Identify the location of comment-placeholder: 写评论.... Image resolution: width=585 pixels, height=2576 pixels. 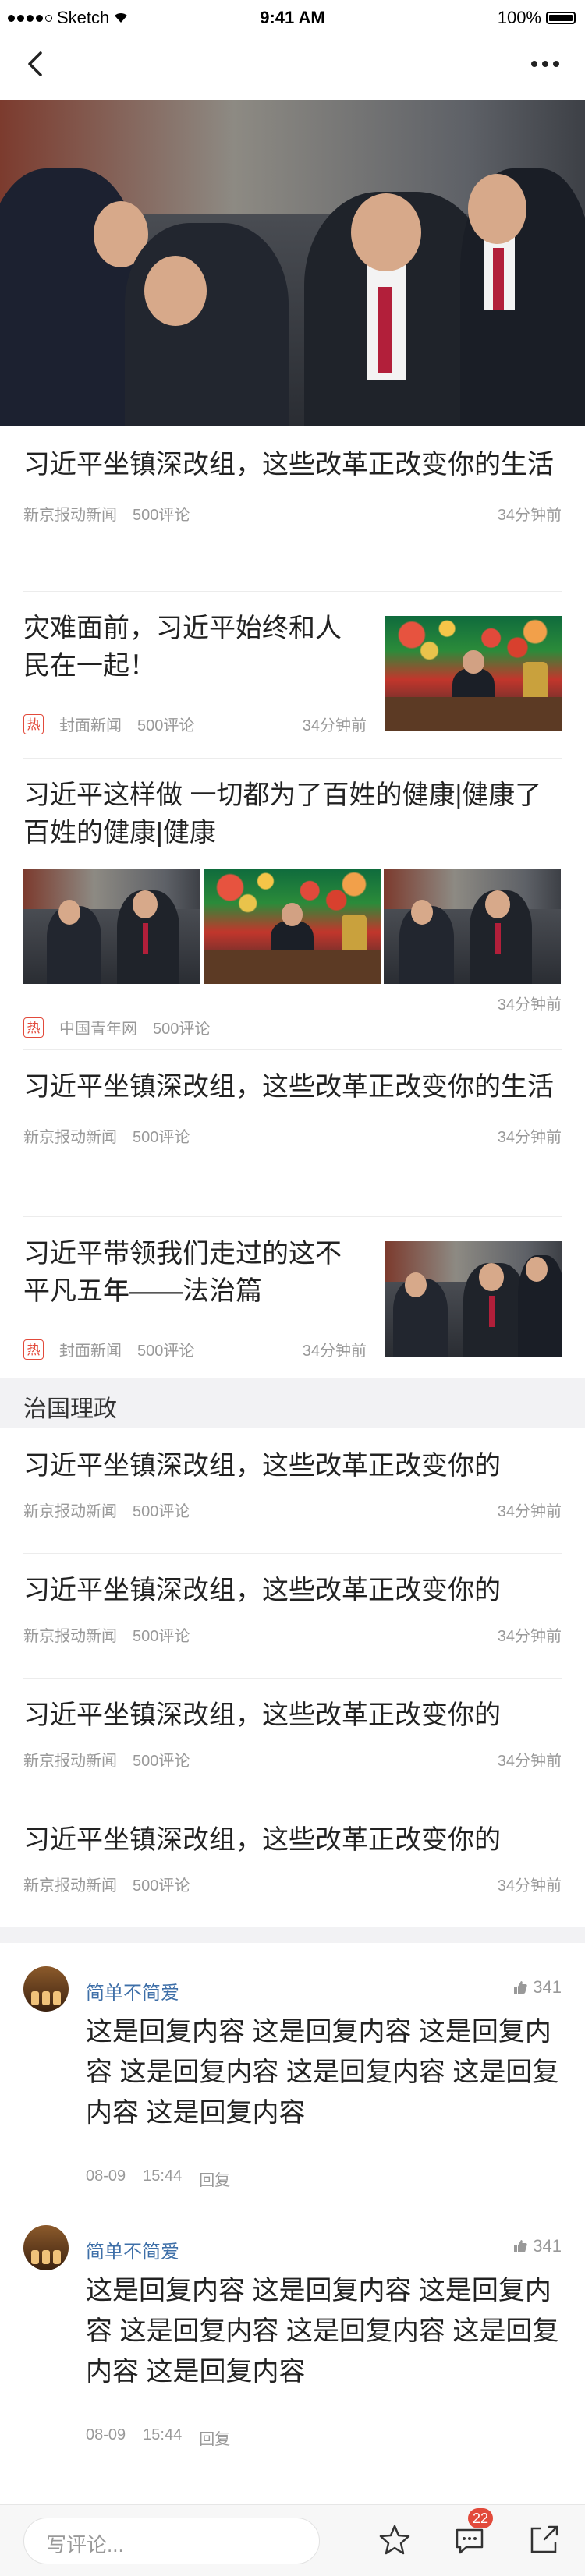
(85, 2545).